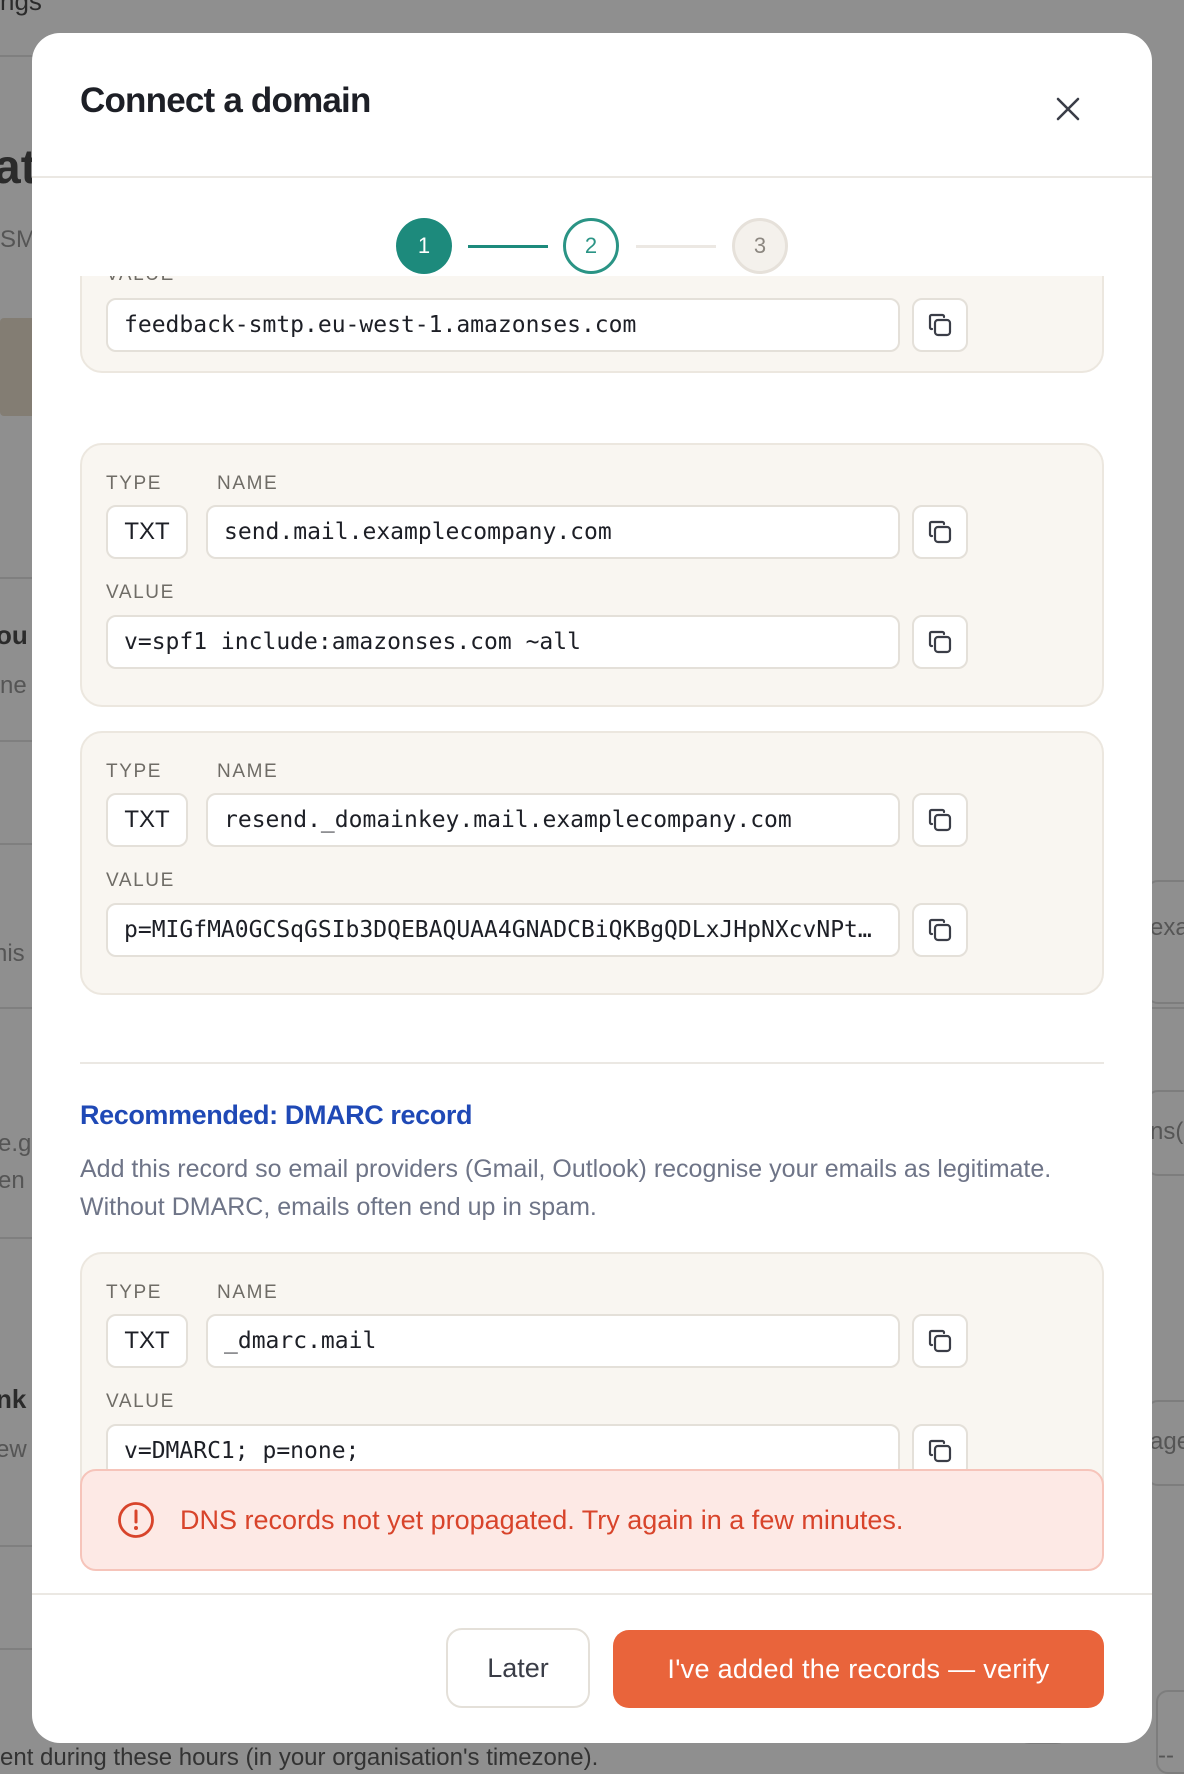 Image resolution: width=1184 pixels, height=1774 pixels. Describe the element at coordinates (592, 1063) in the screenshot. I see `section-divider` at that location.